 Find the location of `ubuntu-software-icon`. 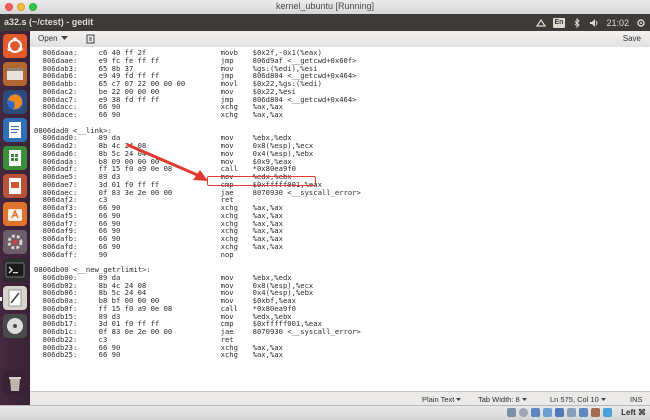

ubuntu-software-icon is located at coordinates (15, 214).